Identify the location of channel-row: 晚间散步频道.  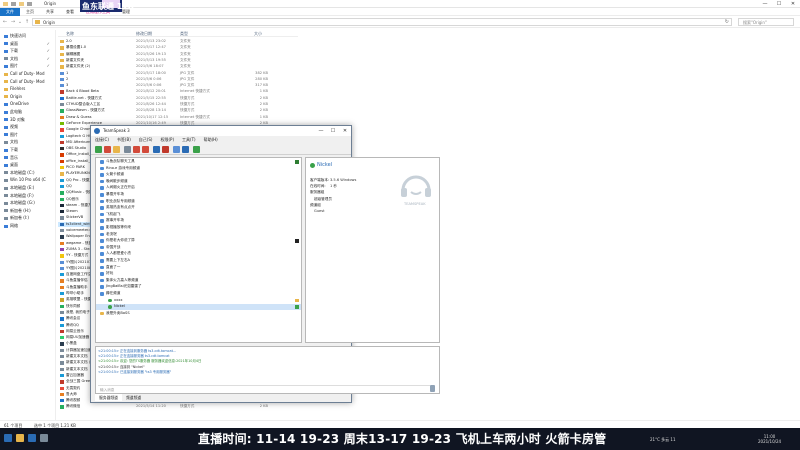
(198, 182).